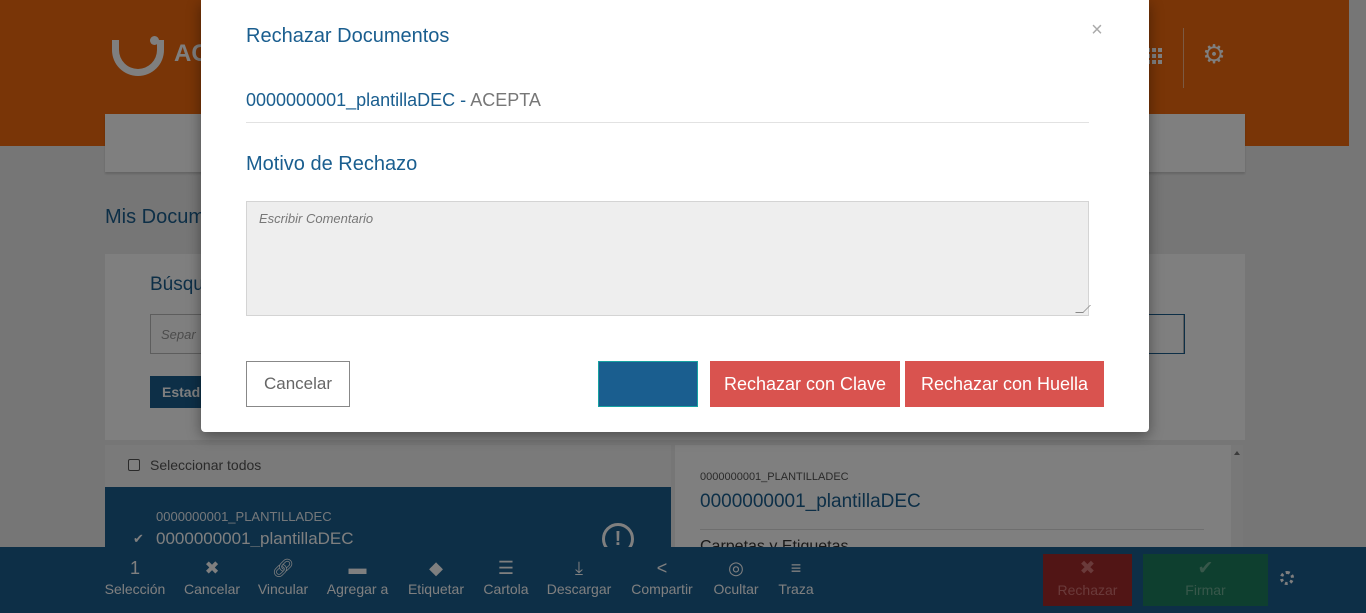 The width and height of the screenshot is (1366, 613). I want to click on document-name: 0000000001_plantillaDEC, so click(351, 100).